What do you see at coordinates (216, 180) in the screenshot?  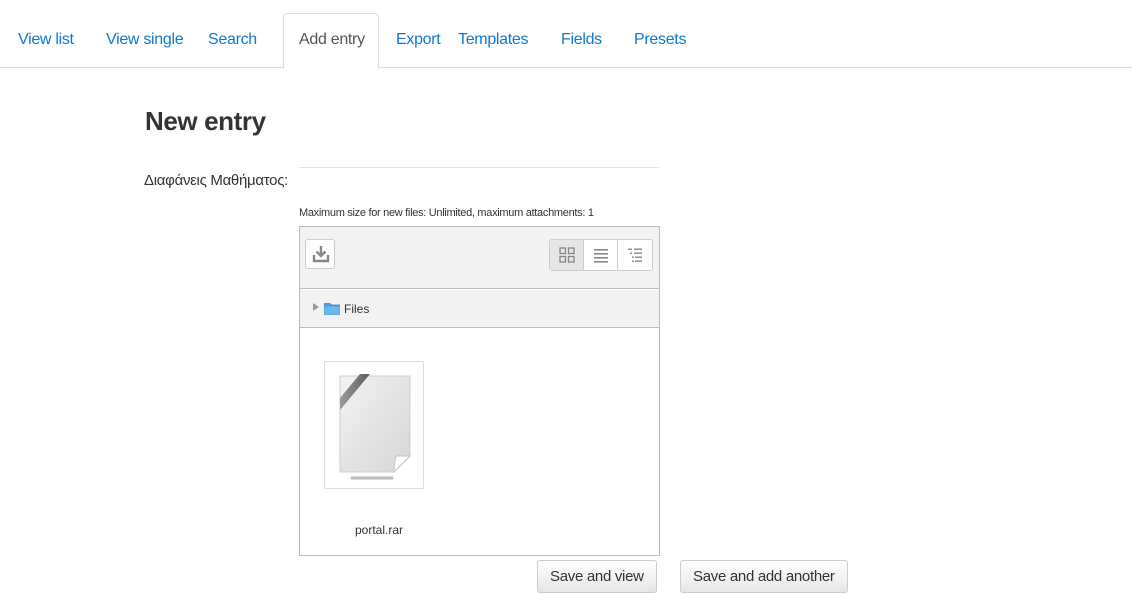 I see `field-label: Διαφάνεις Μαθήματος:` at bounding box center [216, 180].